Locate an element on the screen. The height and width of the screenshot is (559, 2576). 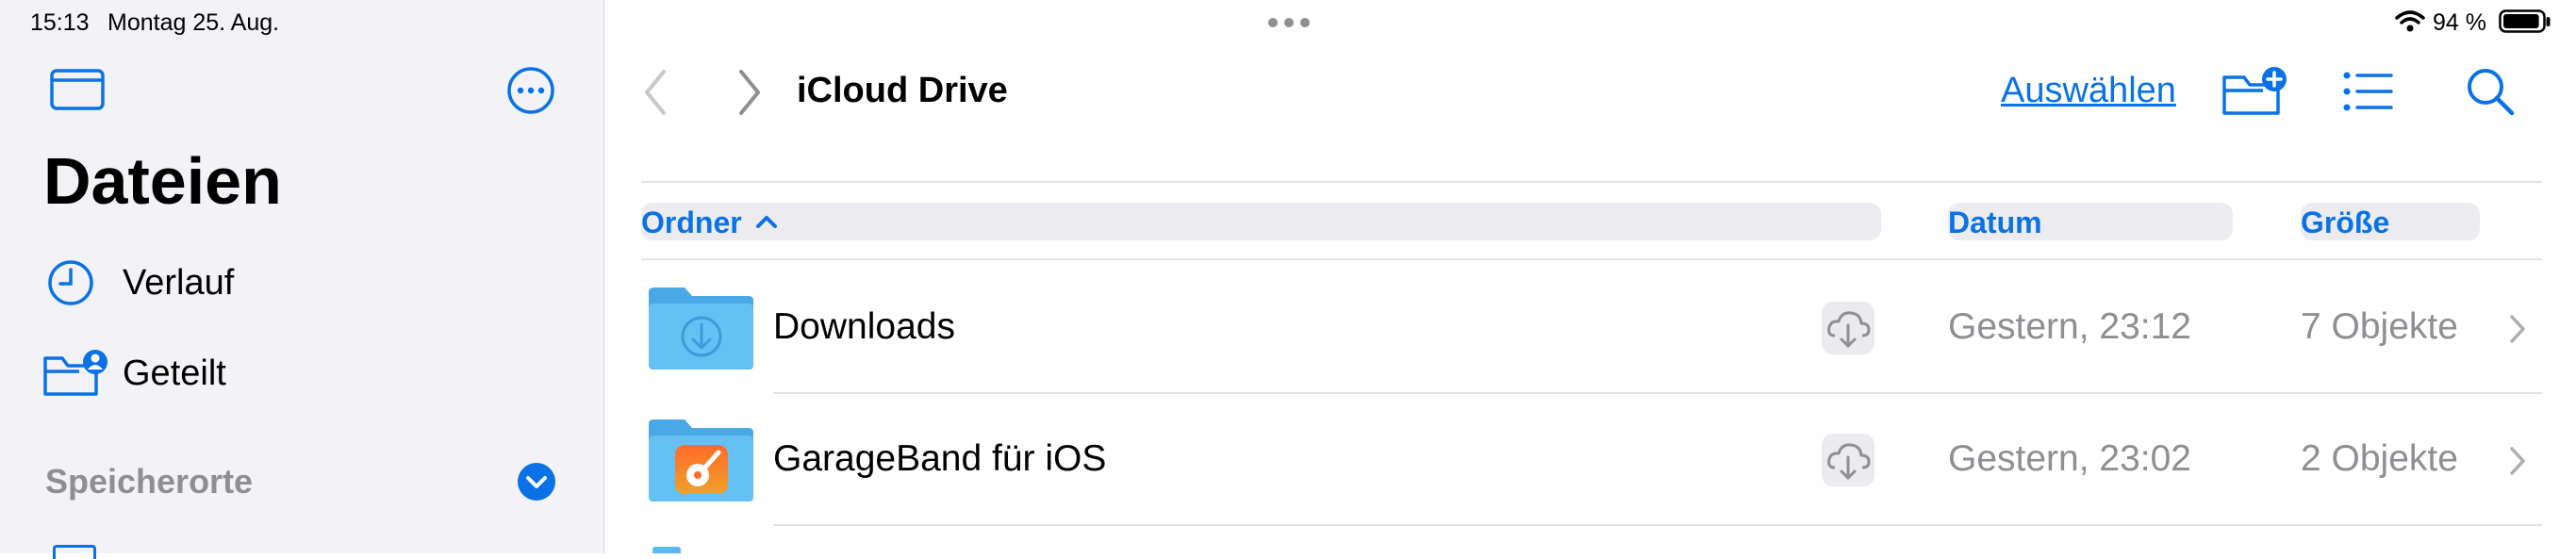
partial-location-icon is located at coordinates (74, 552).